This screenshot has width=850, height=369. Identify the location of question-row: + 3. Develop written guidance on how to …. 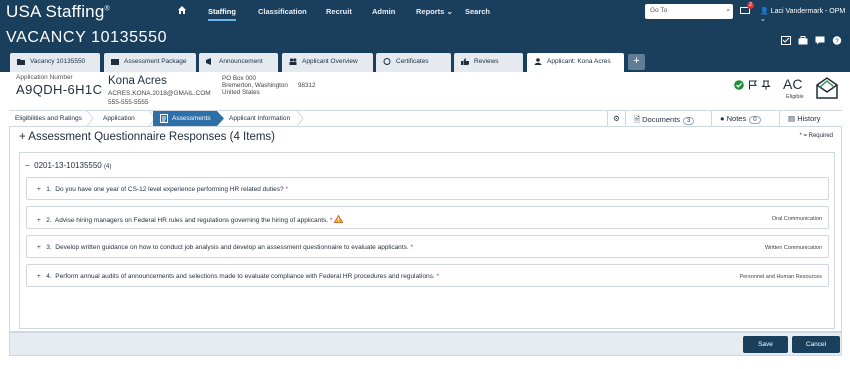
(427, 246).